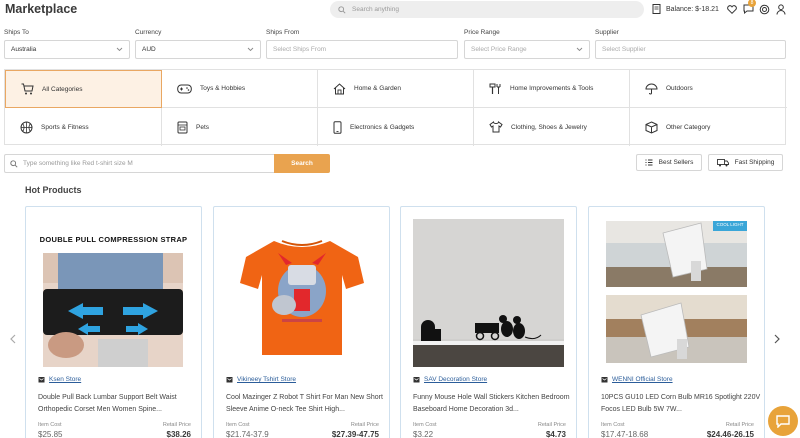 The image size is (800, 438). Describe the element at coordinates (669, 162) in the screenshot. I see `best-sellers-button: Best Sellers` at that location.